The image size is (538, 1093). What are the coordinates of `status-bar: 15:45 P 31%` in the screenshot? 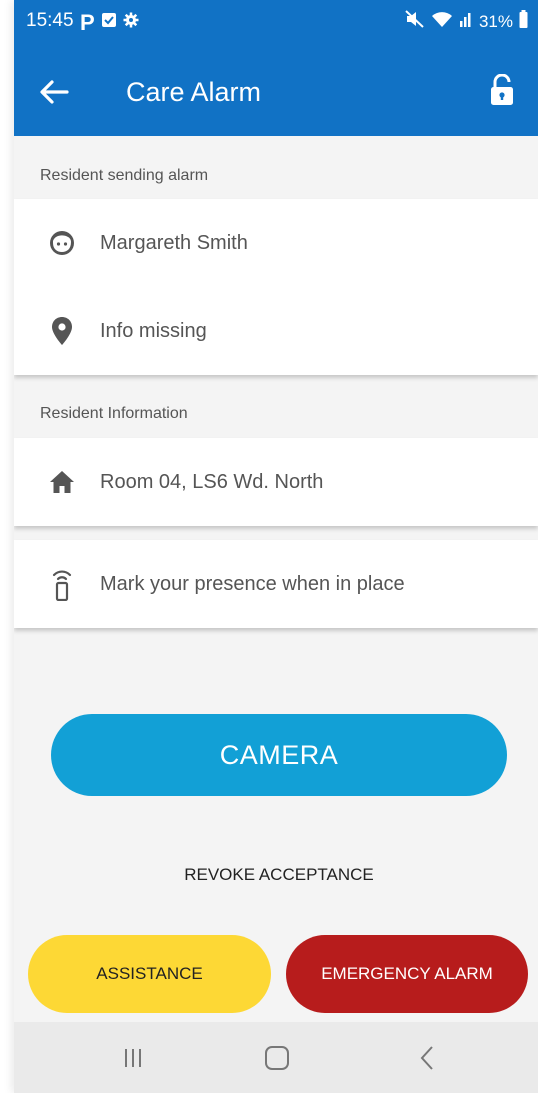 It's located at (276, 22).